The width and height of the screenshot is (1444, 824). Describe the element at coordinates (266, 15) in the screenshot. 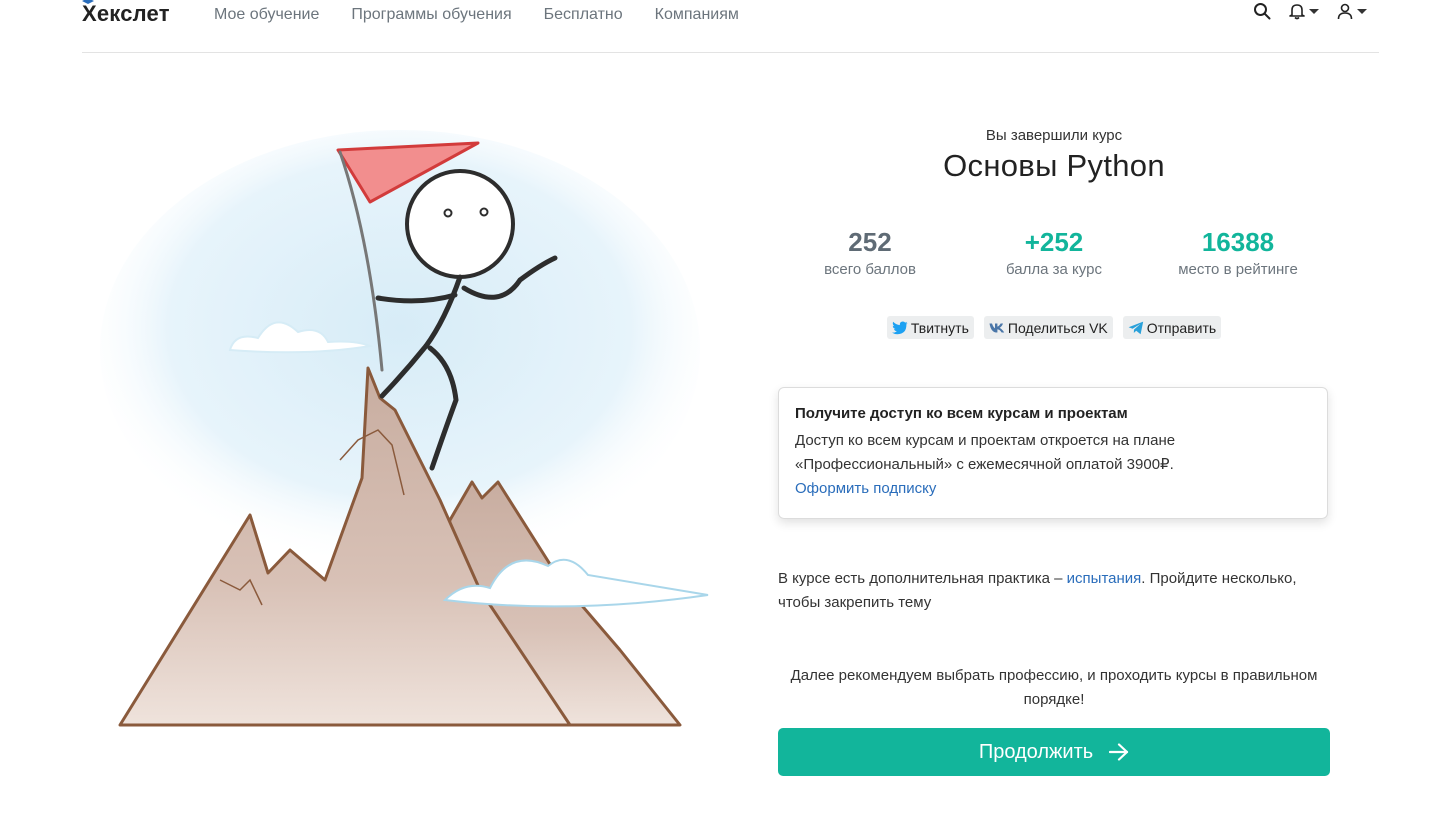

I see `nav-my-learning: Мое обучение` at that location.